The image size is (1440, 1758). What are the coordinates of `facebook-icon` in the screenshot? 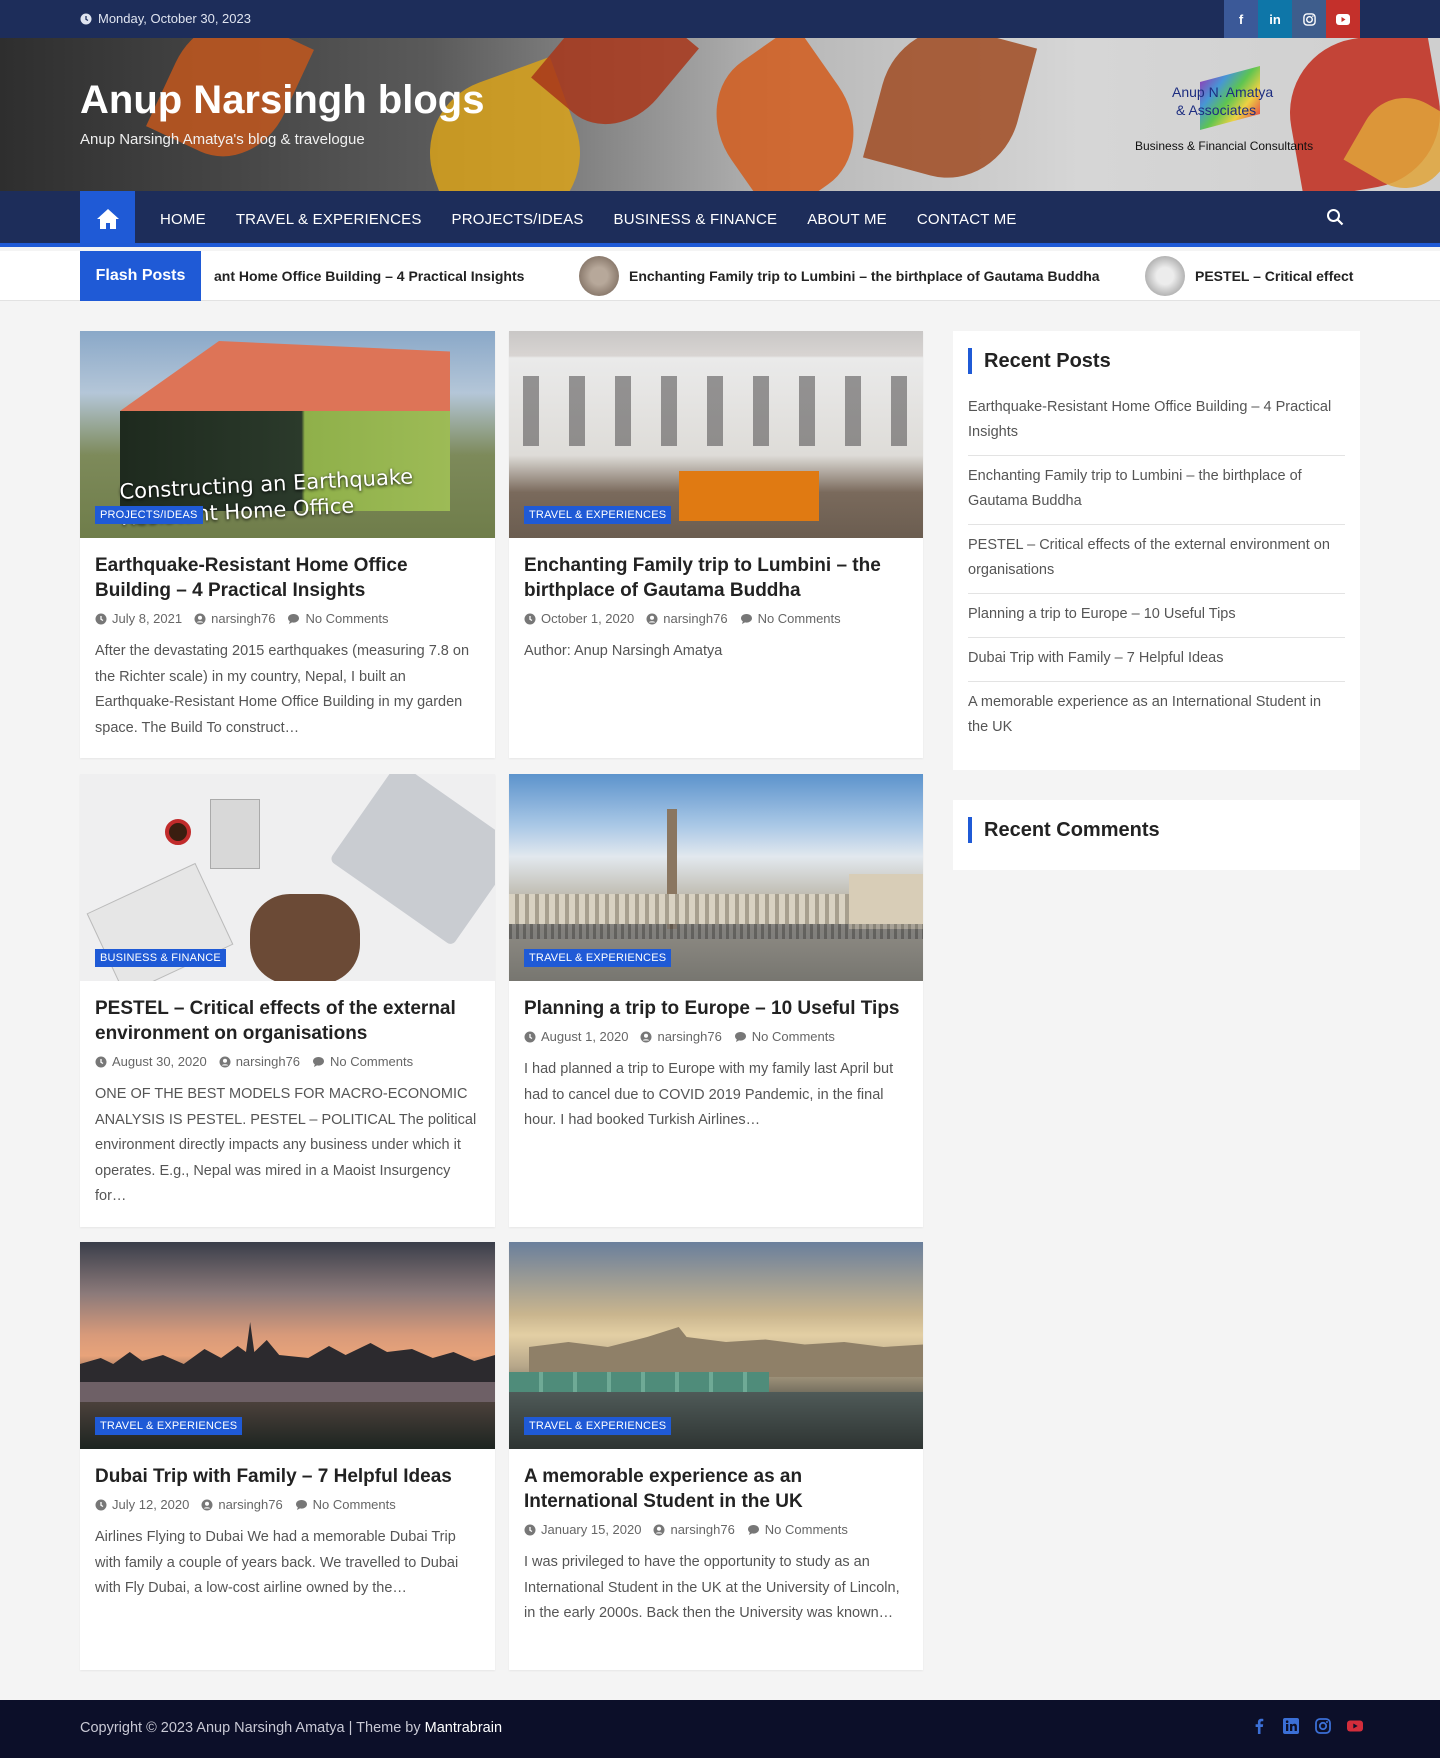 It's located at (1259, 1728).